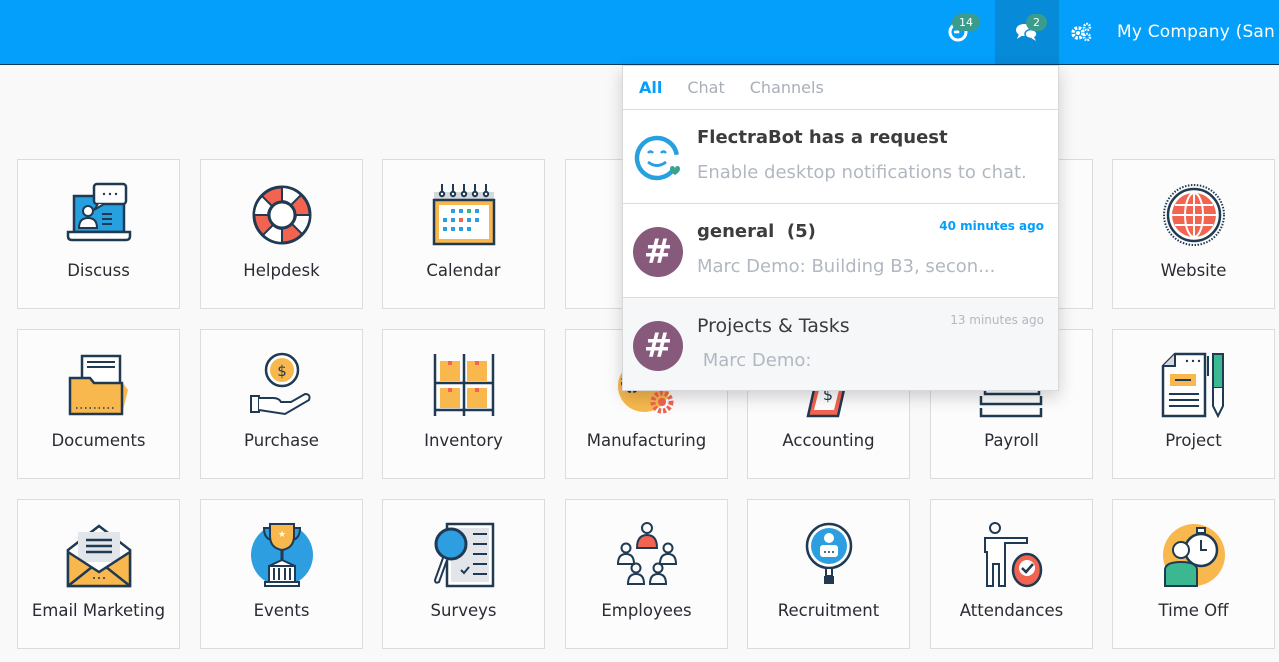 This screenshot has width=1279, height=662. What do you see at coordinates (1011, 440) in the screenshot?
I see `app-label: Payroll` at bounding box center [1011, 440].